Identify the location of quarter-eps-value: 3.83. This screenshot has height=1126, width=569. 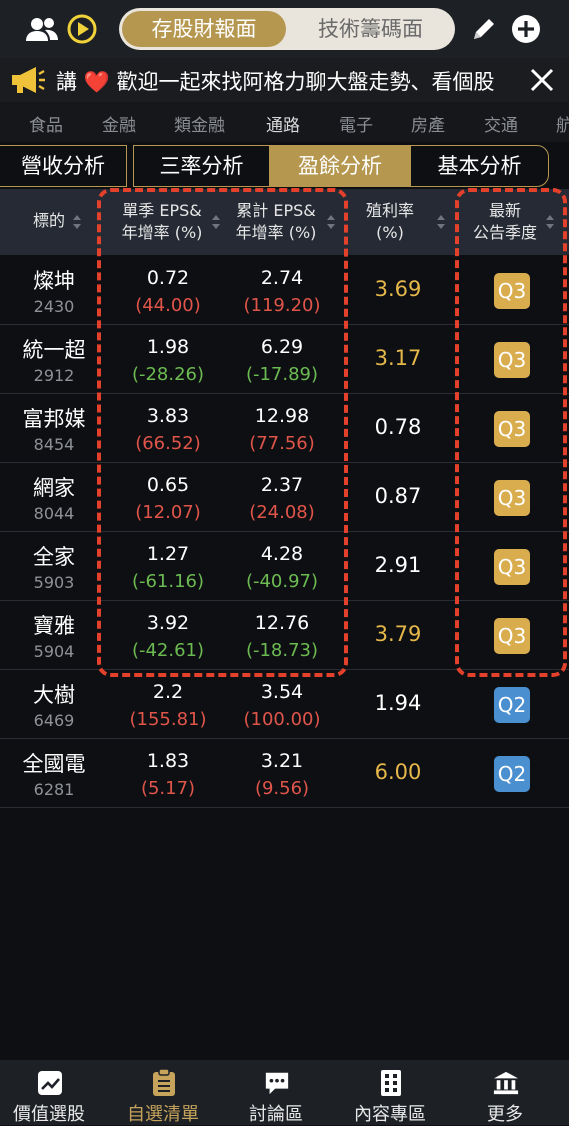
(168, 416).